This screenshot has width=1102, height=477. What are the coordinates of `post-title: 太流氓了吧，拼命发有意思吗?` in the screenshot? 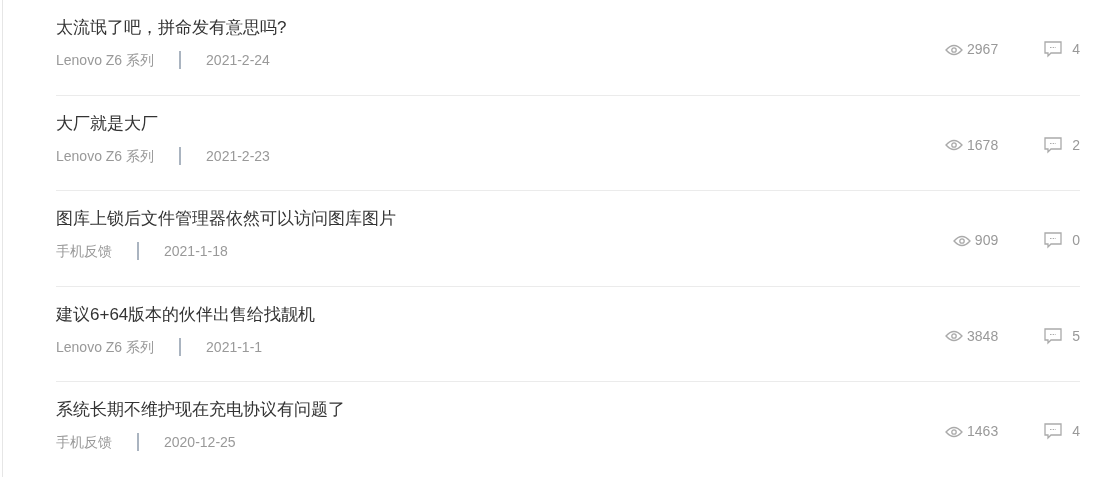 It's located at (171, 27).